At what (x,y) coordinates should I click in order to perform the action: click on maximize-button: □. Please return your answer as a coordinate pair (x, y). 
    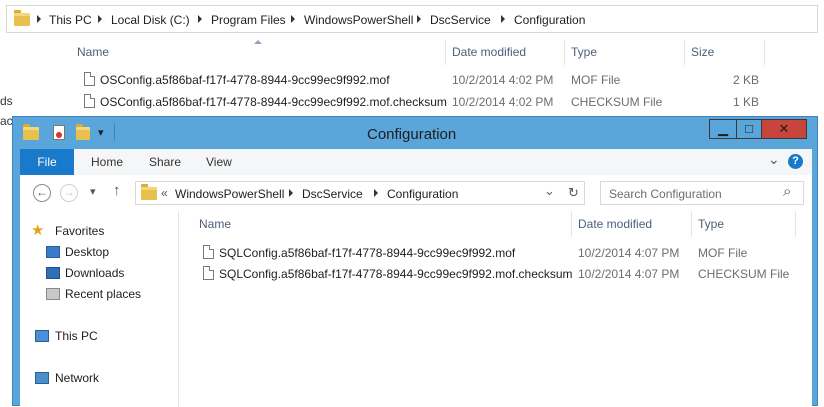
    Looking at the image, I should click on (749, 129).